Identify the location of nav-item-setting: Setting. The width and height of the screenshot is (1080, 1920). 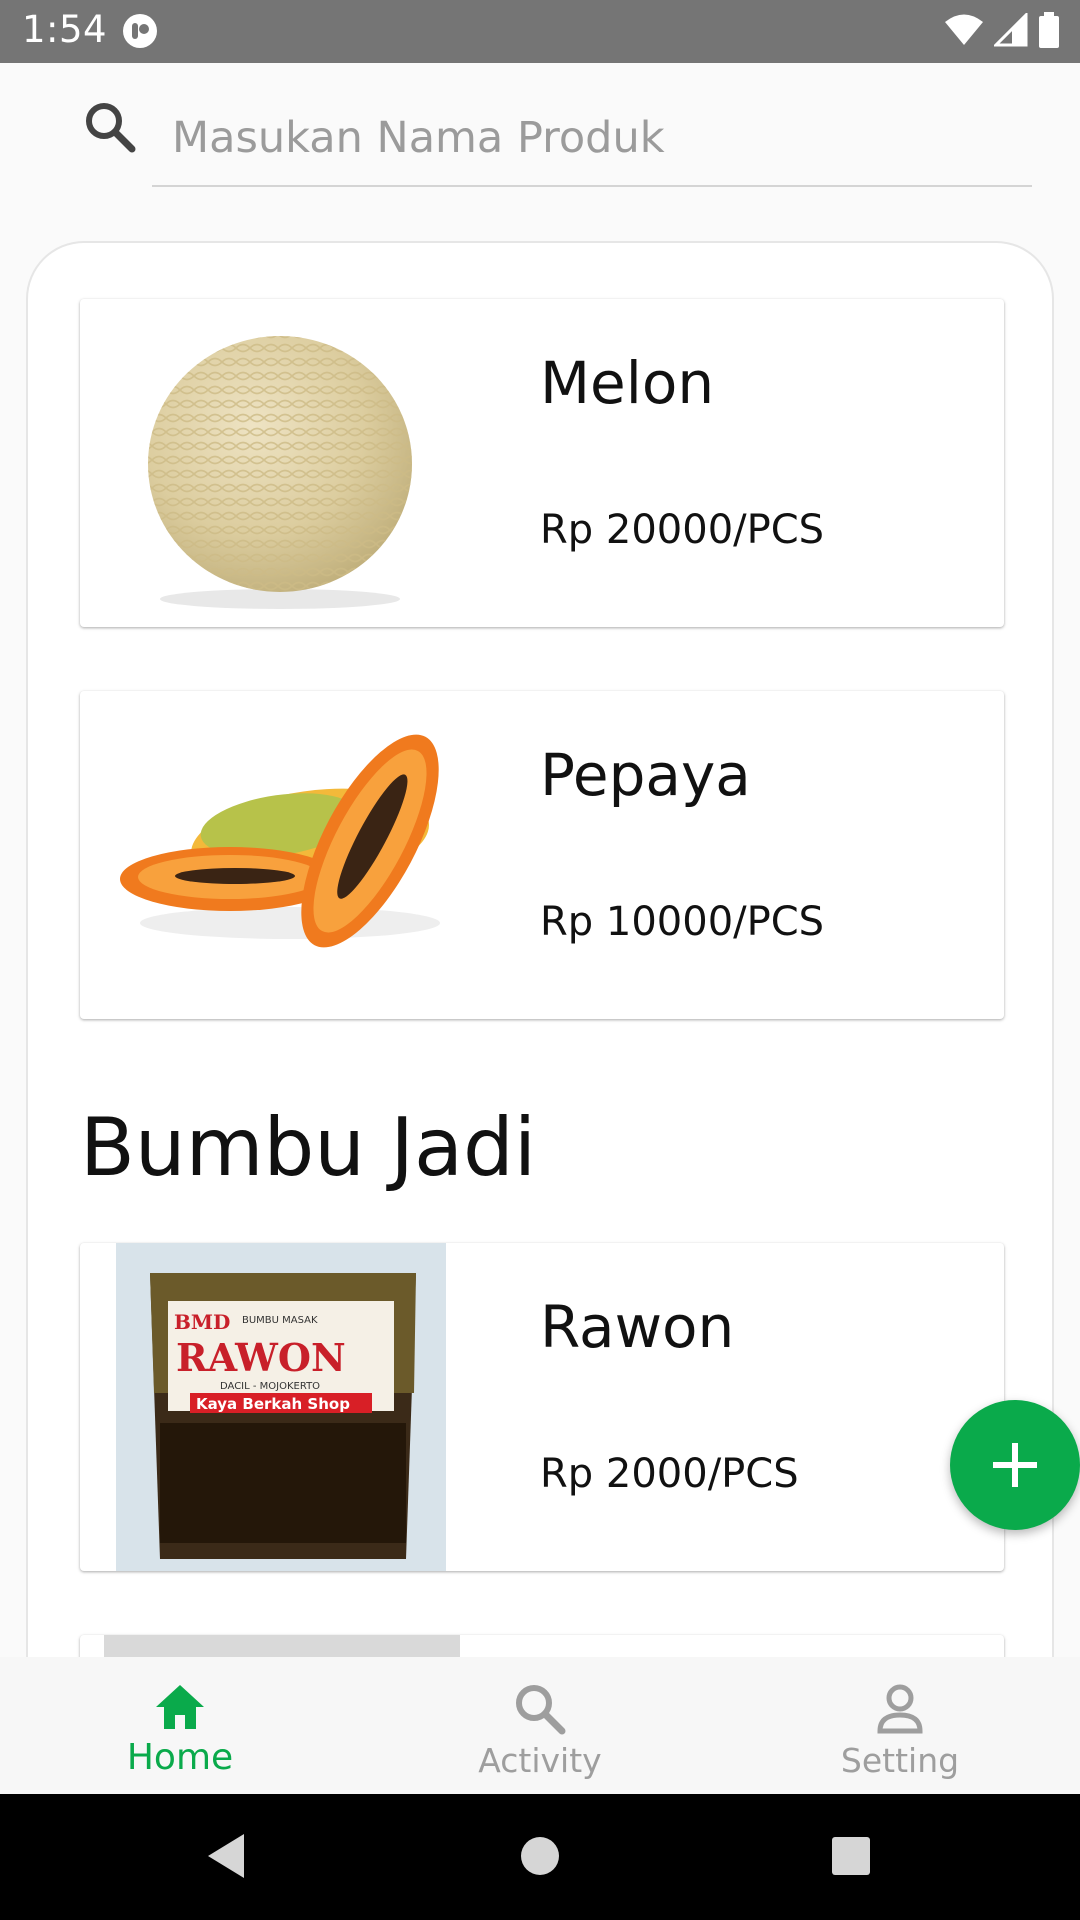
(900, 1725).